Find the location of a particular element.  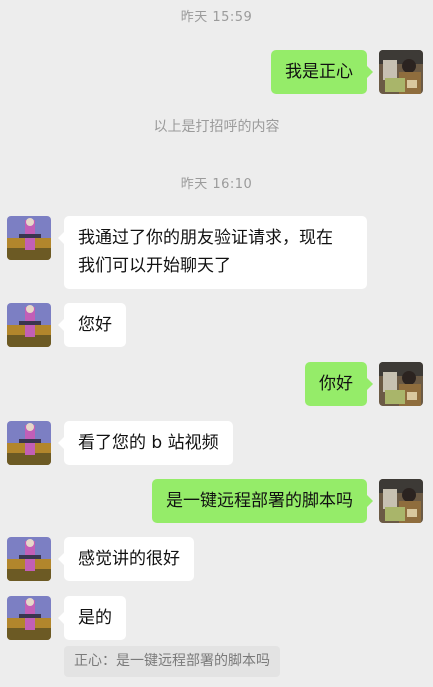

timestamp: 昨天 16:10 is located at coordinates (216, 184).